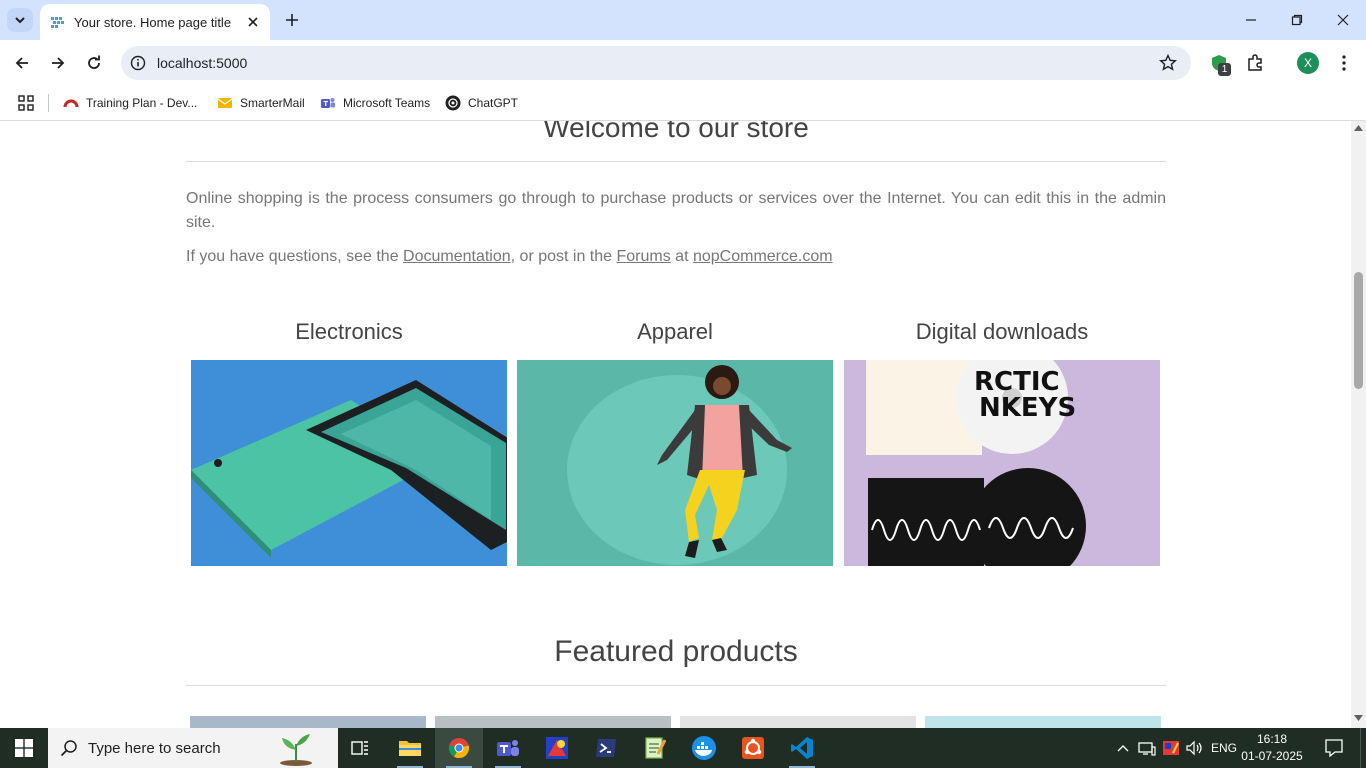  I want to click on security-icon, so click(1171, 748).